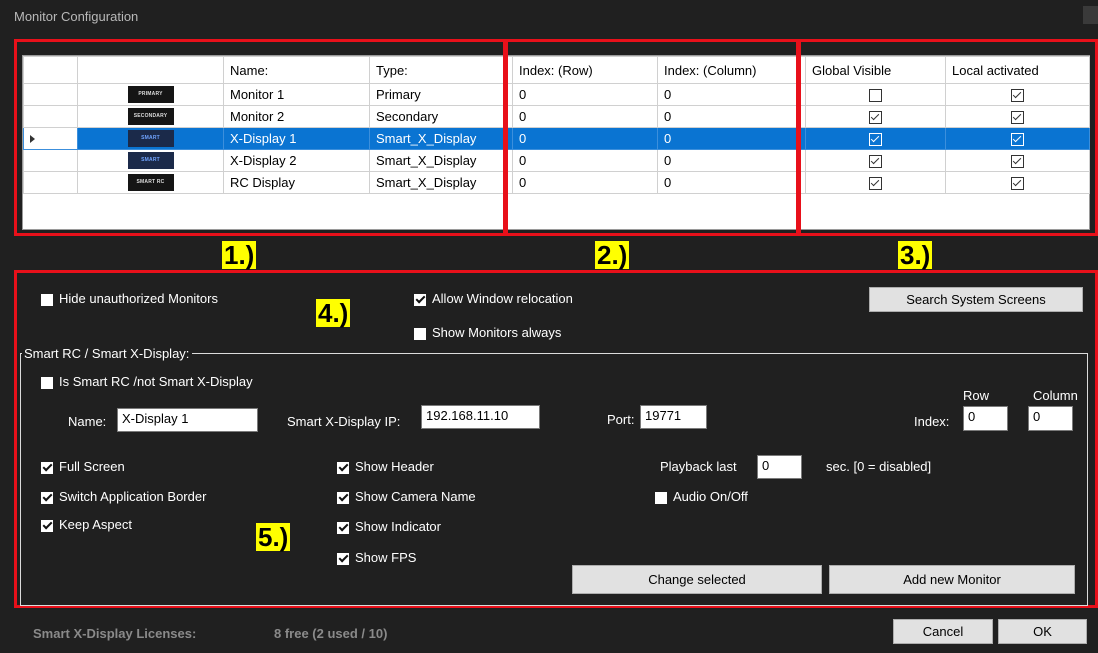 The height and width of the screenshot is (653, 1098). Describe the element at coordinates (779, 467) in the screenshot. I see `playback-input: 0` at that location.